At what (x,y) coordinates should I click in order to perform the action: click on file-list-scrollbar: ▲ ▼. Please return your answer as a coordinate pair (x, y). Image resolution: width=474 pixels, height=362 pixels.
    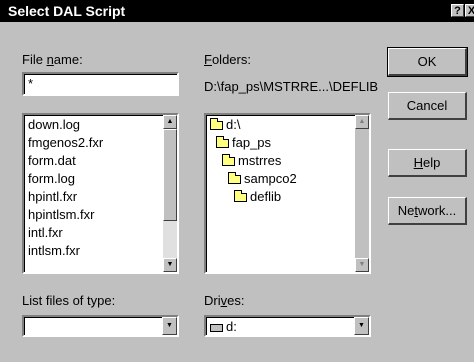
    Looking at the image, I should click on (170, 193).